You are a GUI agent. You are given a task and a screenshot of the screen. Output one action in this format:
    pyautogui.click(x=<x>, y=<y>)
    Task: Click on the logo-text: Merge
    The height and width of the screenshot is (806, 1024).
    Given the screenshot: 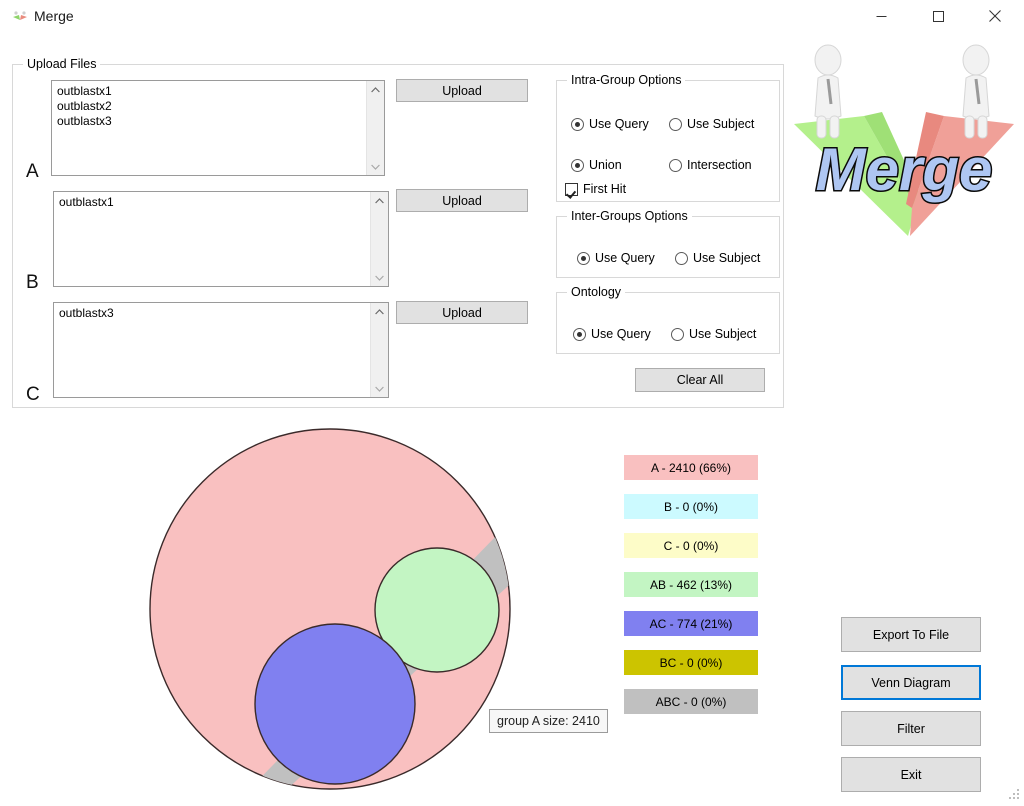 What is the action you would take?
    pyautogui.click(x=904, y=169)
    